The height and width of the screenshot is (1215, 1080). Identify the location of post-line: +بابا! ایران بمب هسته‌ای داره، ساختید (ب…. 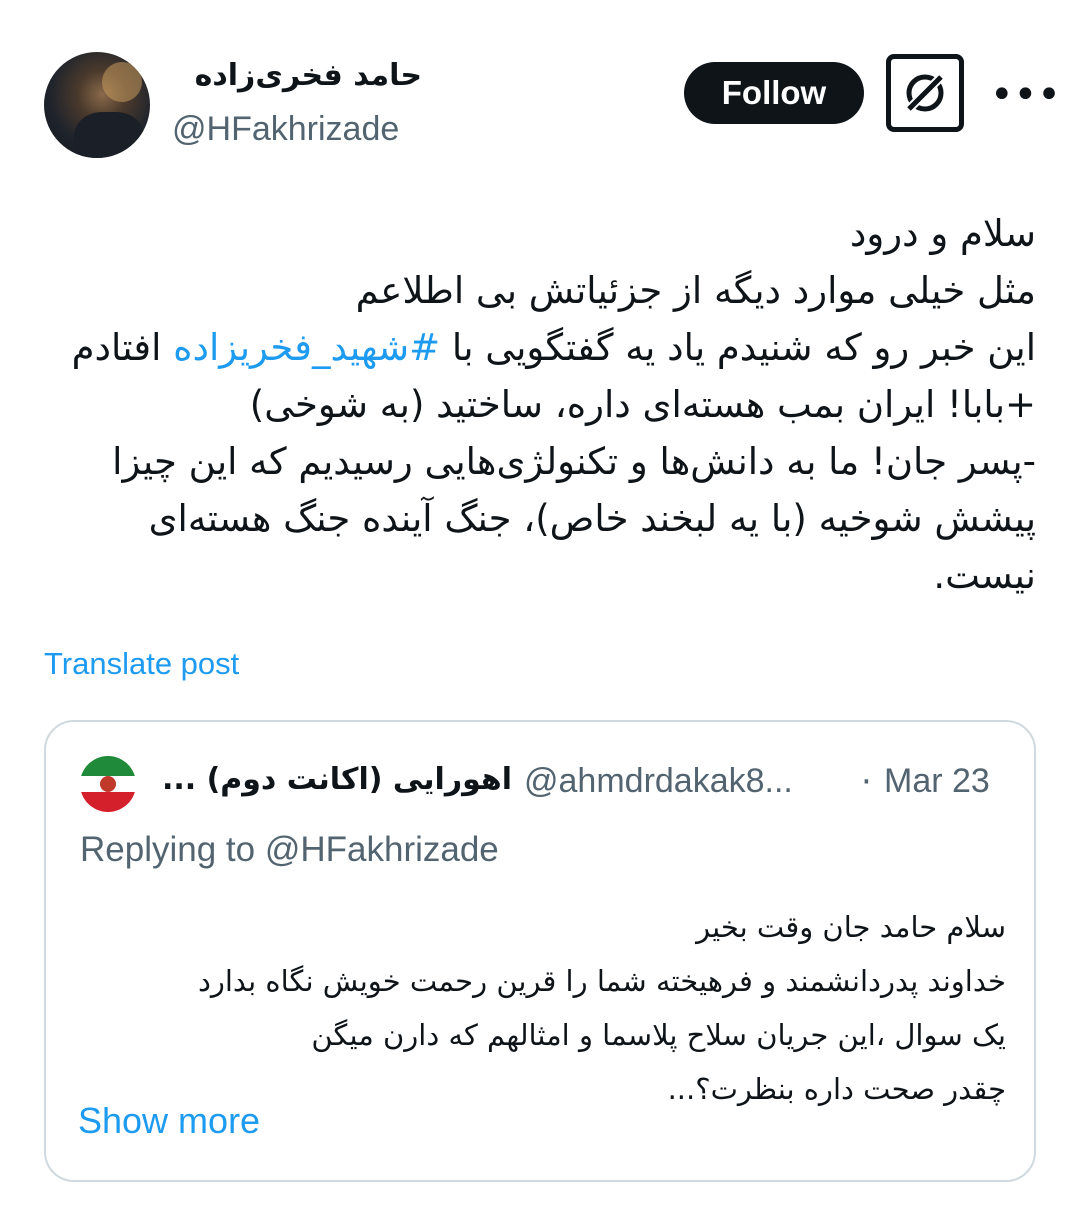
(642, 404).